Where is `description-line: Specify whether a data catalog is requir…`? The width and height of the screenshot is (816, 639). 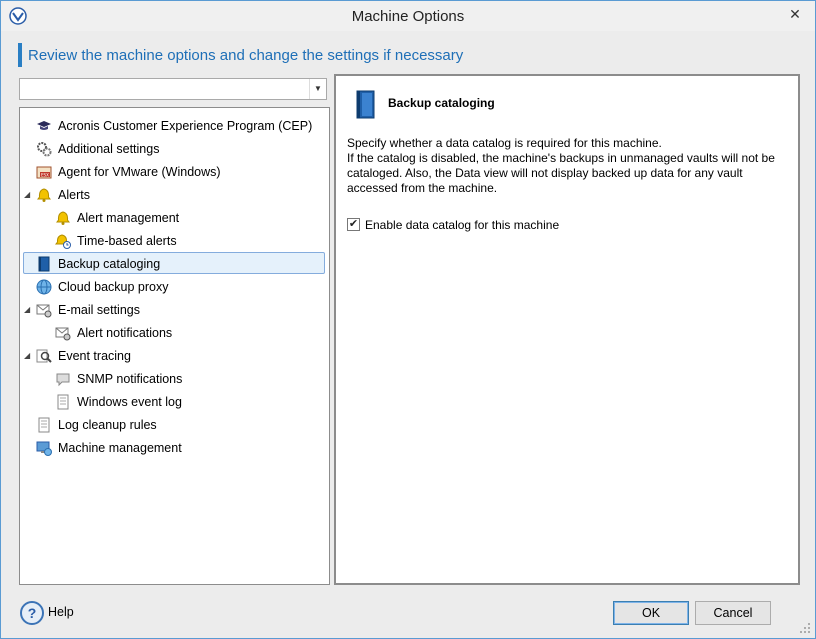 description-line: Specify whether a data catalog is requir… is located at coordinates (504, 143).